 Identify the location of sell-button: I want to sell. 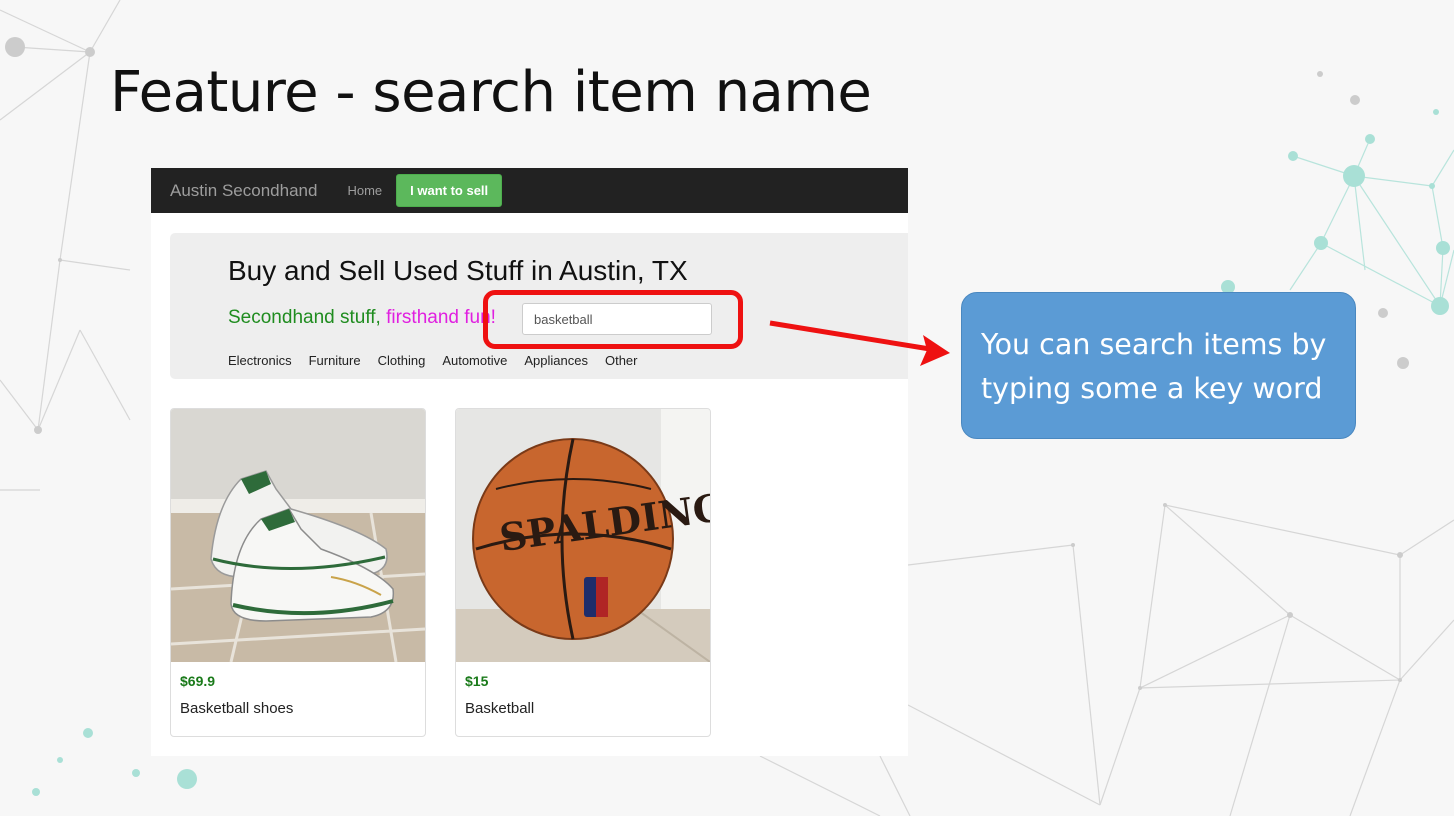
(449, 190).